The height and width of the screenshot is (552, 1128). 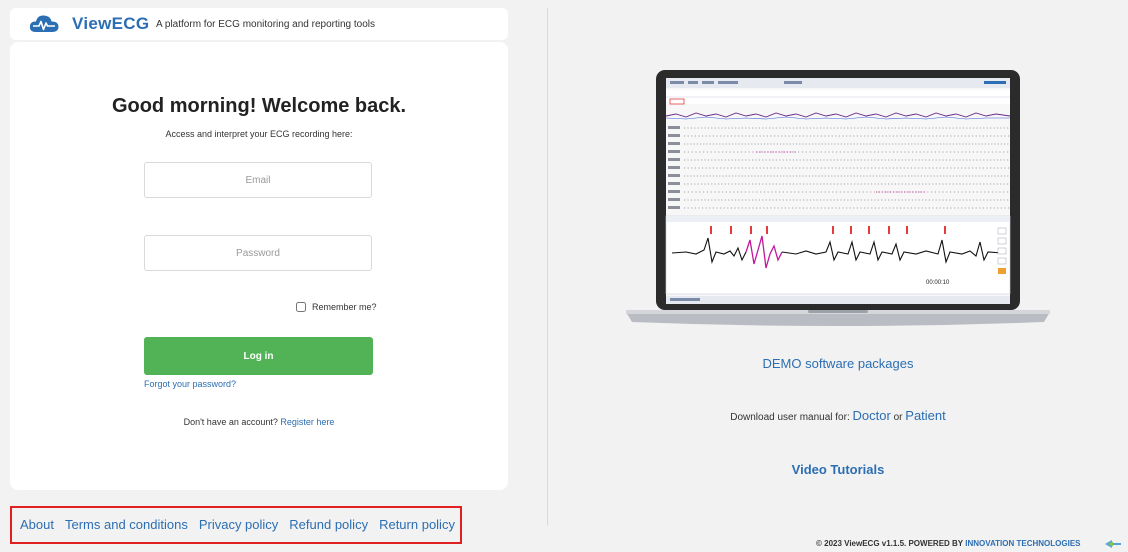 I want to click on greeting-heading: Good morning! Welcome back., so click(x=259, y=106).